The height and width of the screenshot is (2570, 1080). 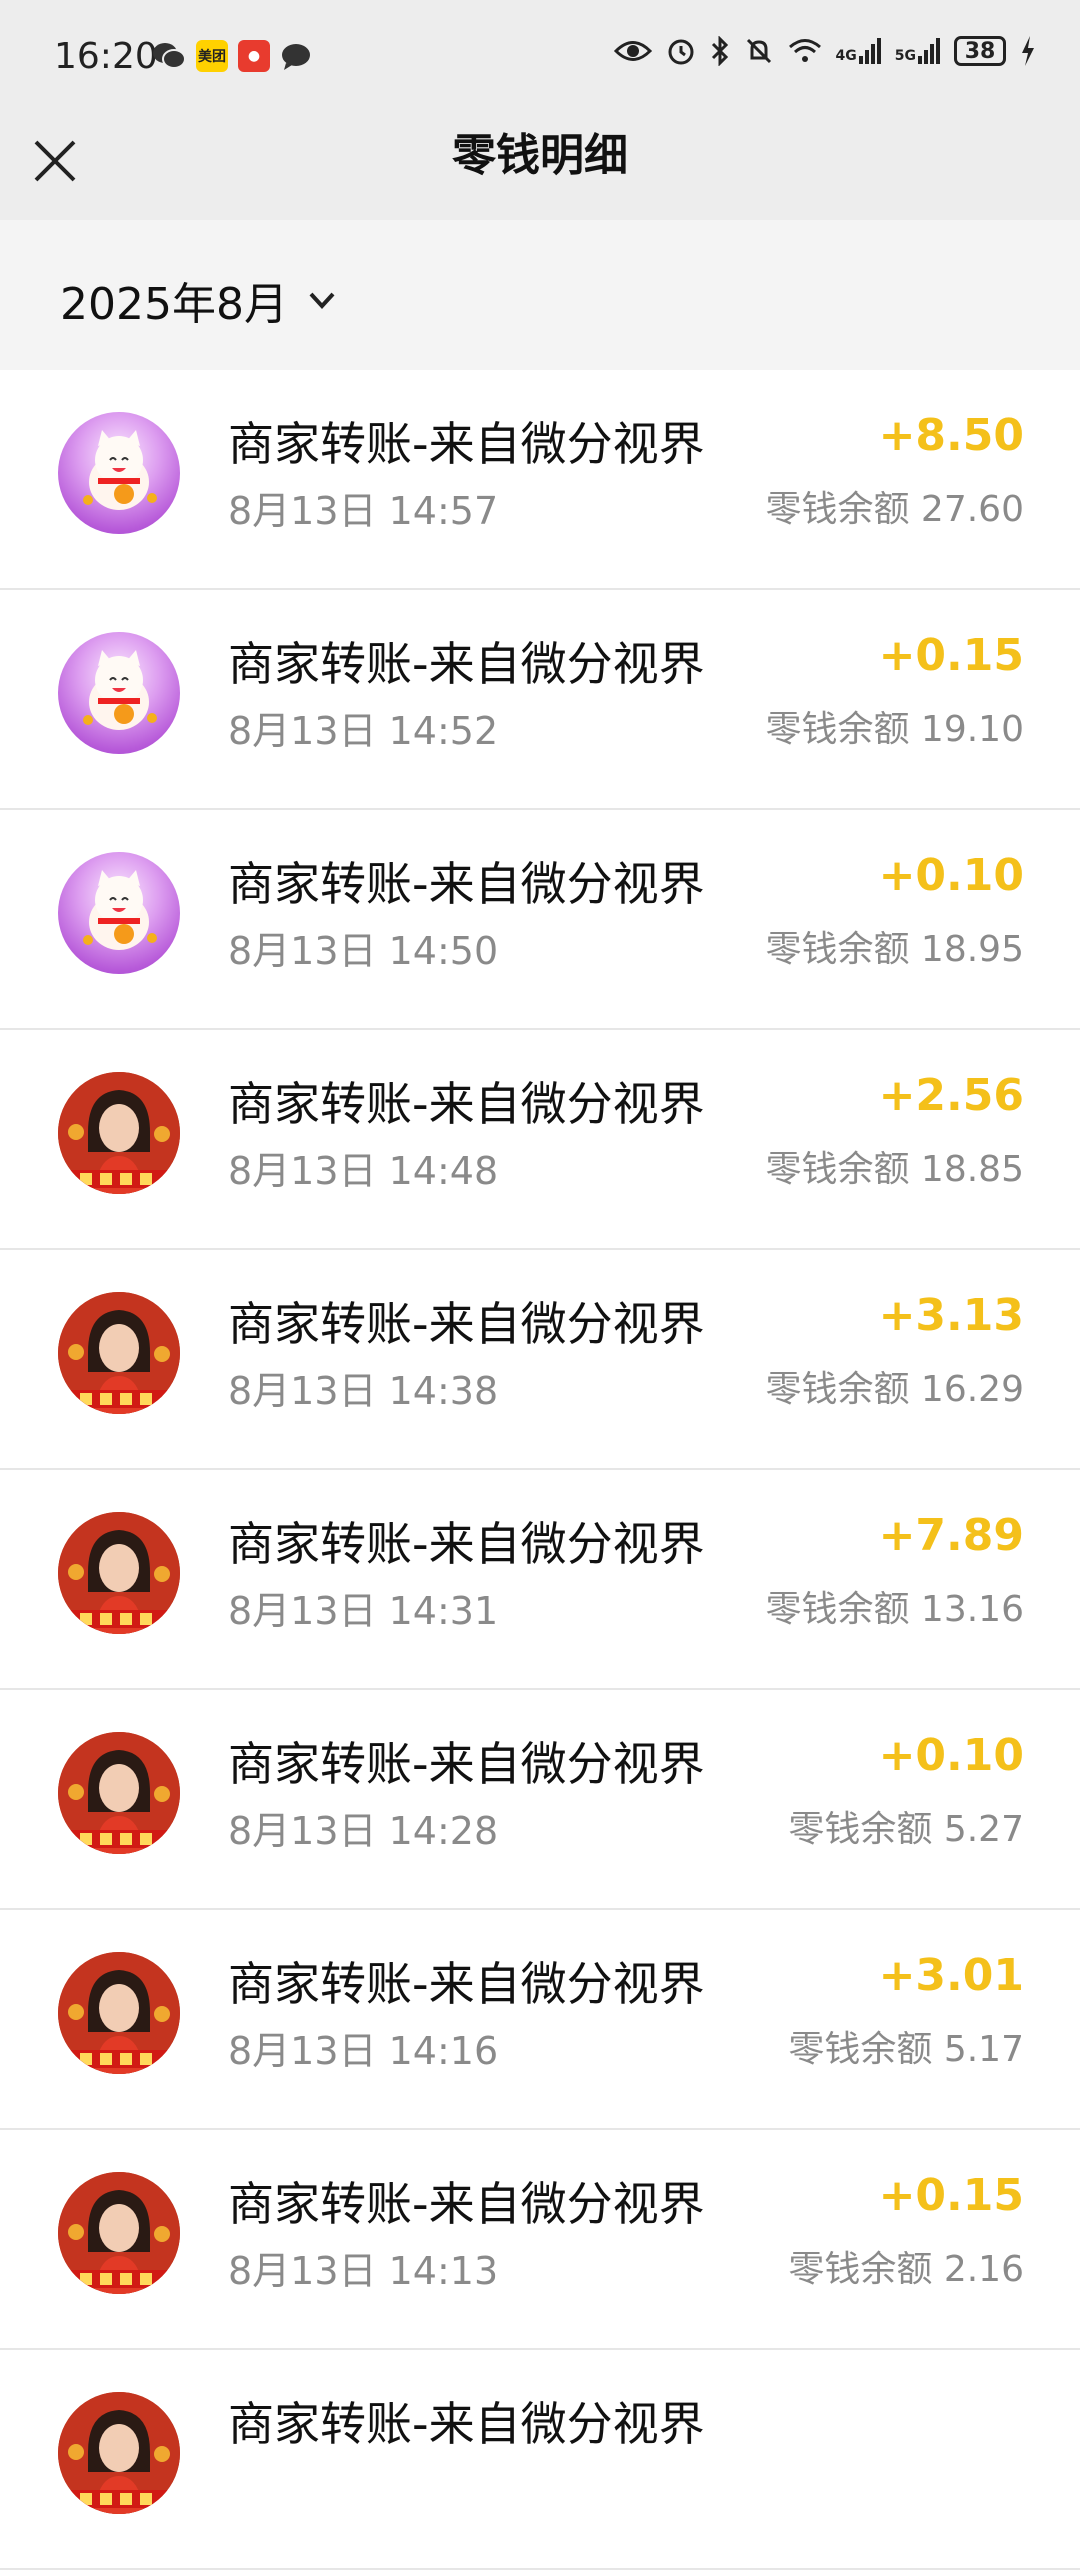 What do you see at coordinates (254, 56) in the screenshot?
I see `app-icon: ●` at bounding box center [254, 56].